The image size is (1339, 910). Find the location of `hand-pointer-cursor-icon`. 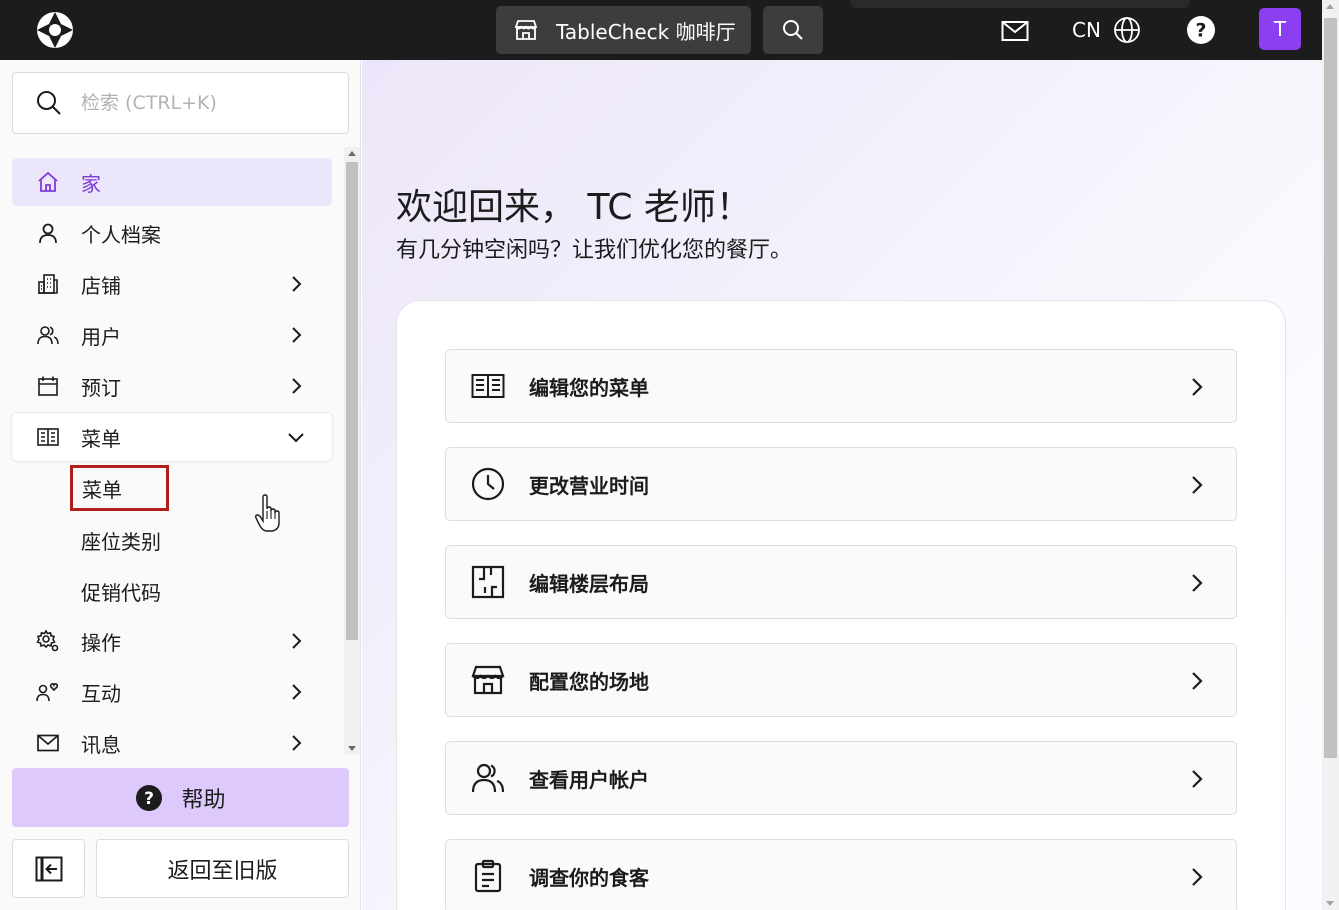

hand-pointer-cursor-icon is located at coordinates (267, 513).